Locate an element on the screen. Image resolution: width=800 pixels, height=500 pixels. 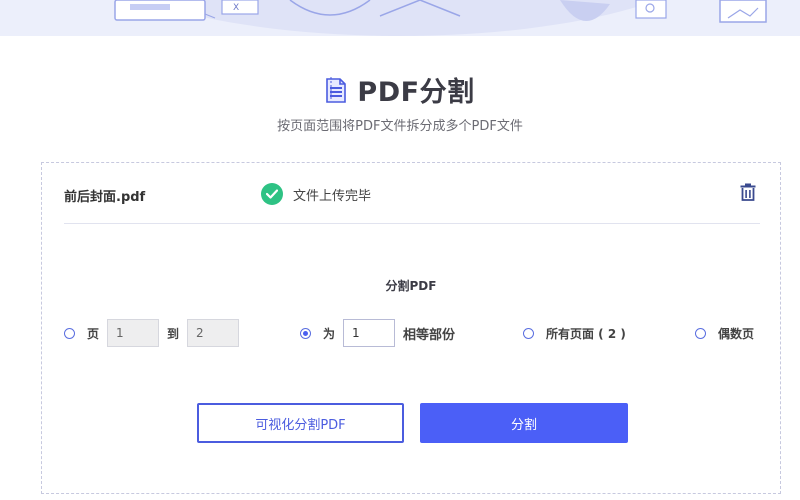
split-button: 分割 is located at coordinates (524, 423).